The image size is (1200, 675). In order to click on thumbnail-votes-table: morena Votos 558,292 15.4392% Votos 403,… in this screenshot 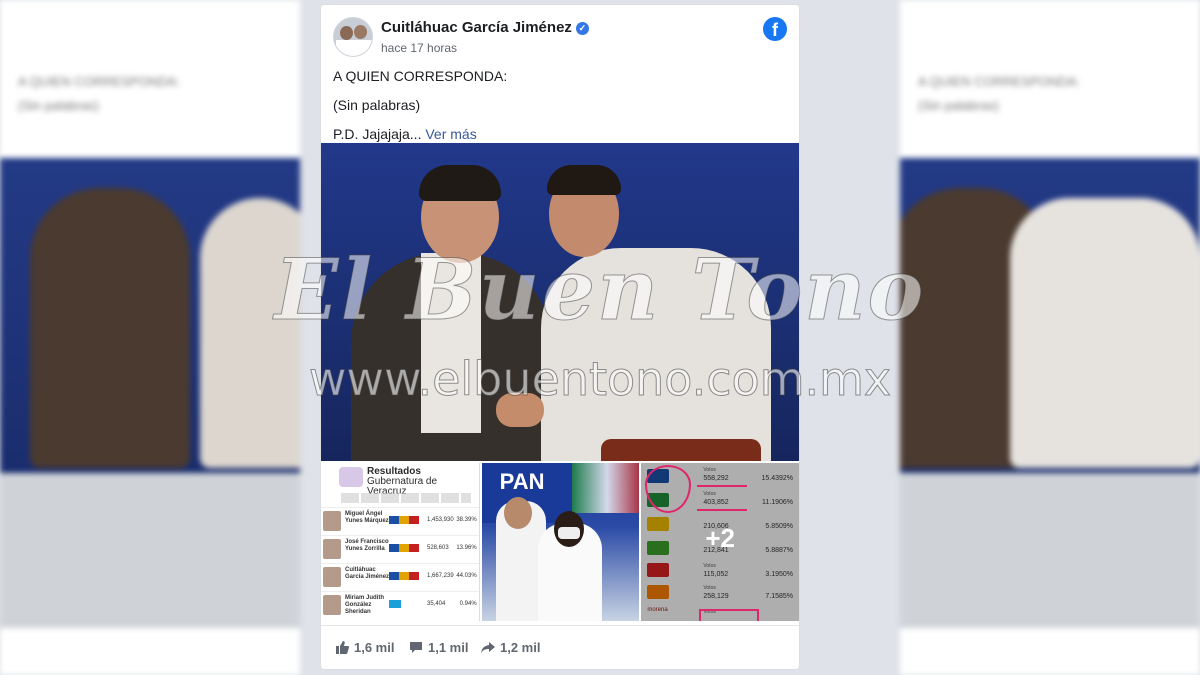, I will do `click(720, 542)`.